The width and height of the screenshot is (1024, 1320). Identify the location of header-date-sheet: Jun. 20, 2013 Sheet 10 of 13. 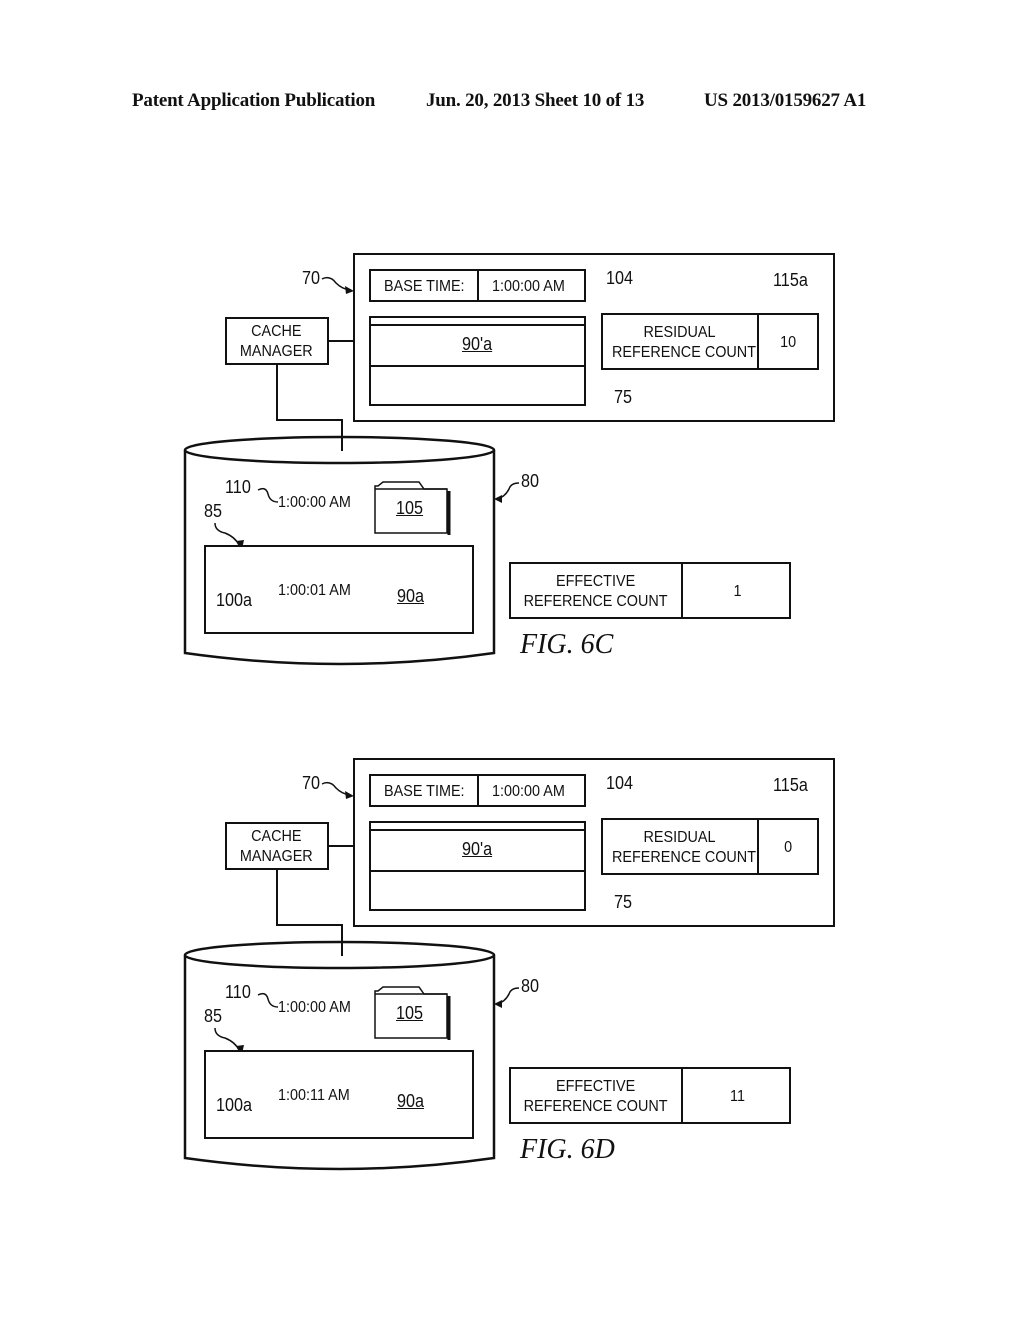
(535, 100).